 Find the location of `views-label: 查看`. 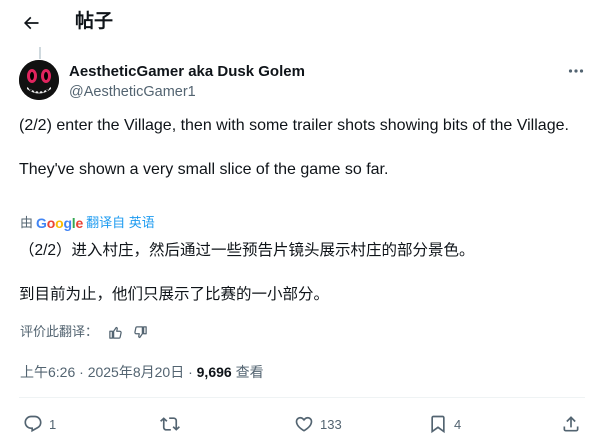

views-label: 查看 is located at coordinates (247, 372).